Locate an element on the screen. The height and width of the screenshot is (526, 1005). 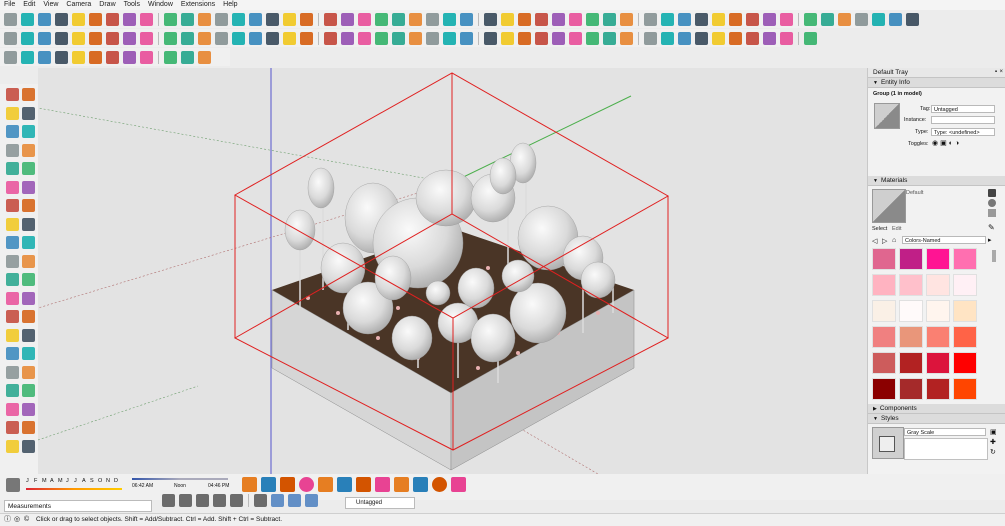
components-header: ▶ Components is located at coordinates (936, 409).